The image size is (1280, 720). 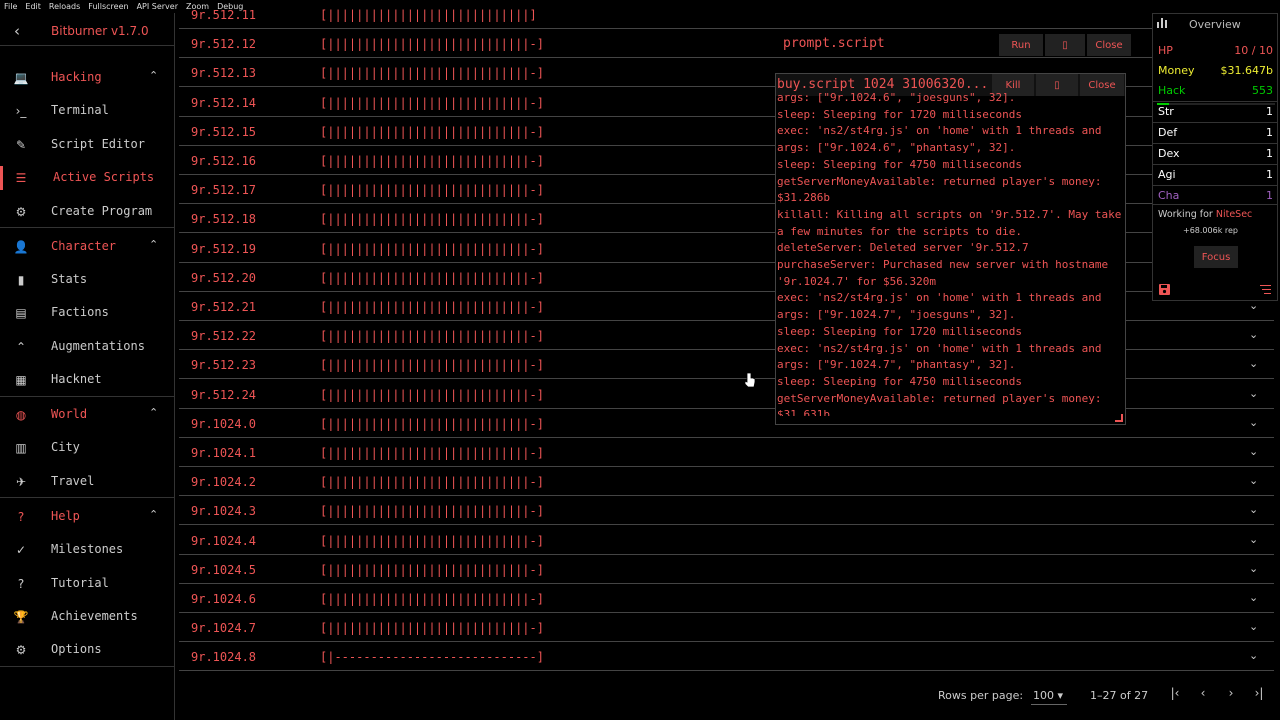 What do you see at coordinates (224, 540) in the screenshot?
I see `hostname: 9r.1024.4` at bounding box center [224, 540].